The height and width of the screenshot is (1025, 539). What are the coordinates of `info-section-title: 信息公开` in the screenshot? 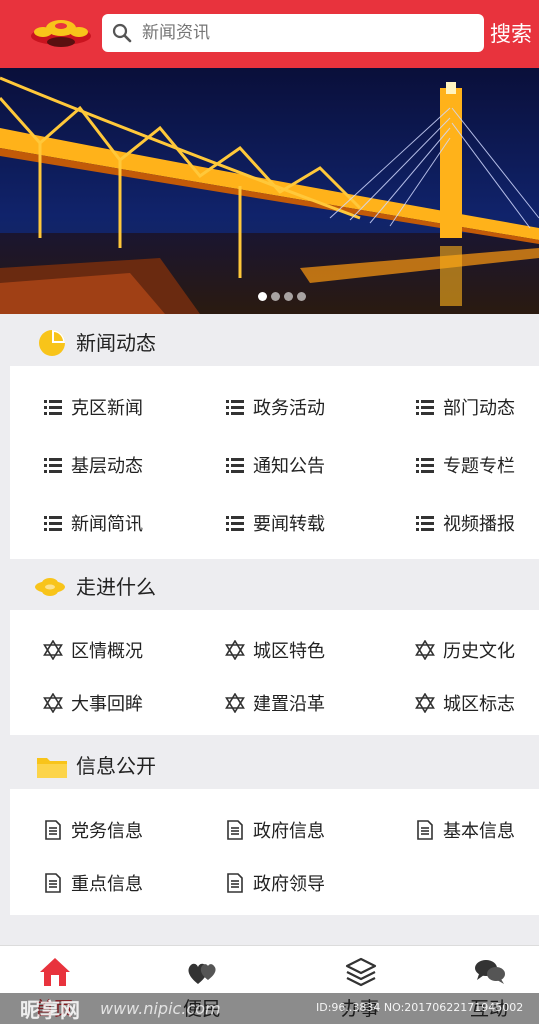 It's located at (116, 766).